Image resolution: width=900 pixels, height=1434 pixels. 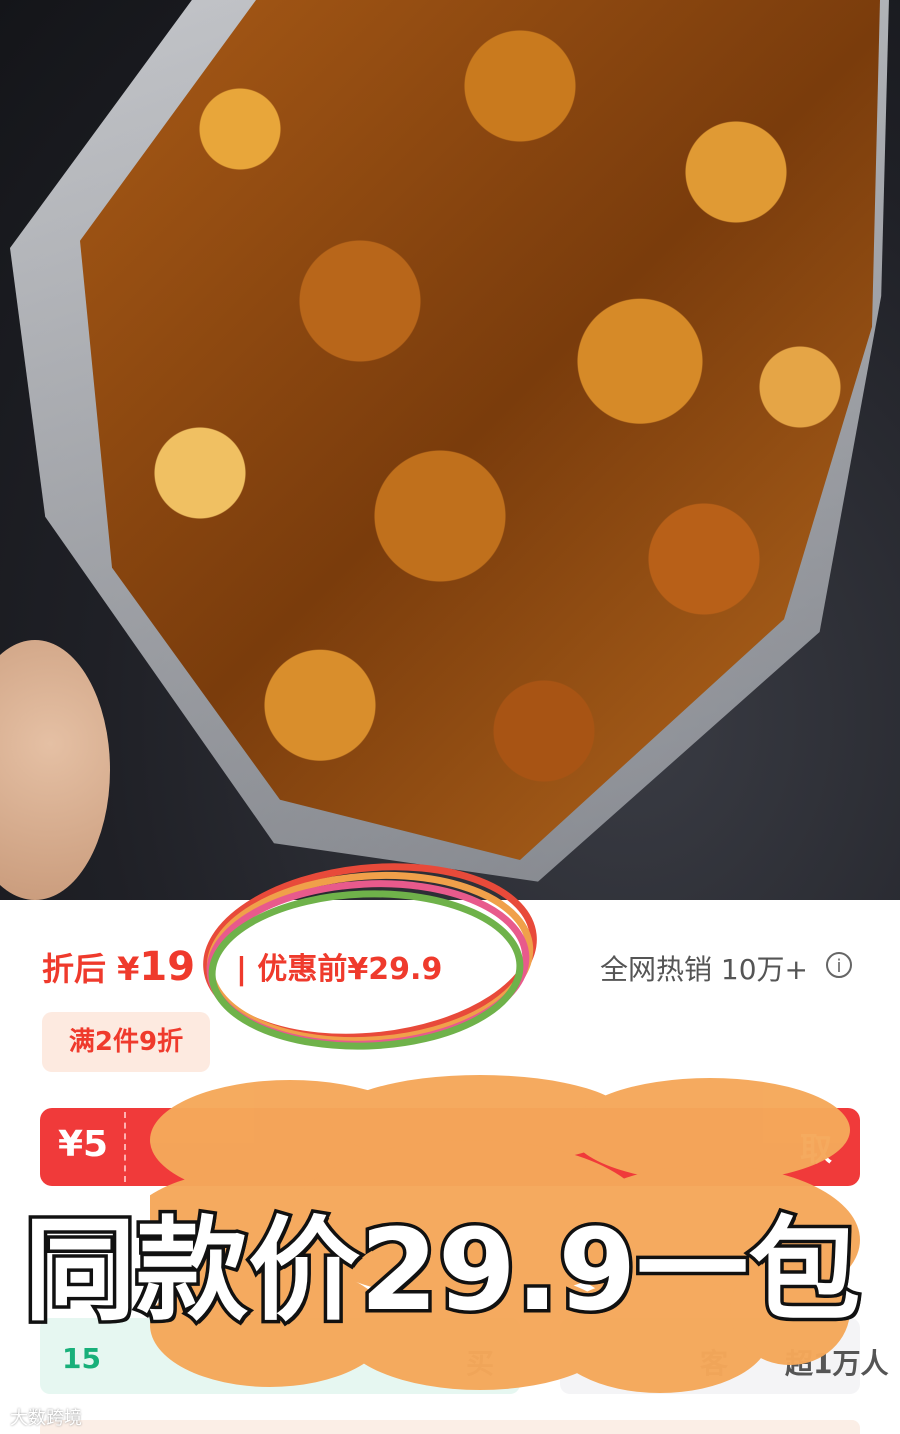 What do you see at coordinates (46, 1418) in the screenshot?
I see `watermark: 大数跨境` at bounding box center [46, 1418].